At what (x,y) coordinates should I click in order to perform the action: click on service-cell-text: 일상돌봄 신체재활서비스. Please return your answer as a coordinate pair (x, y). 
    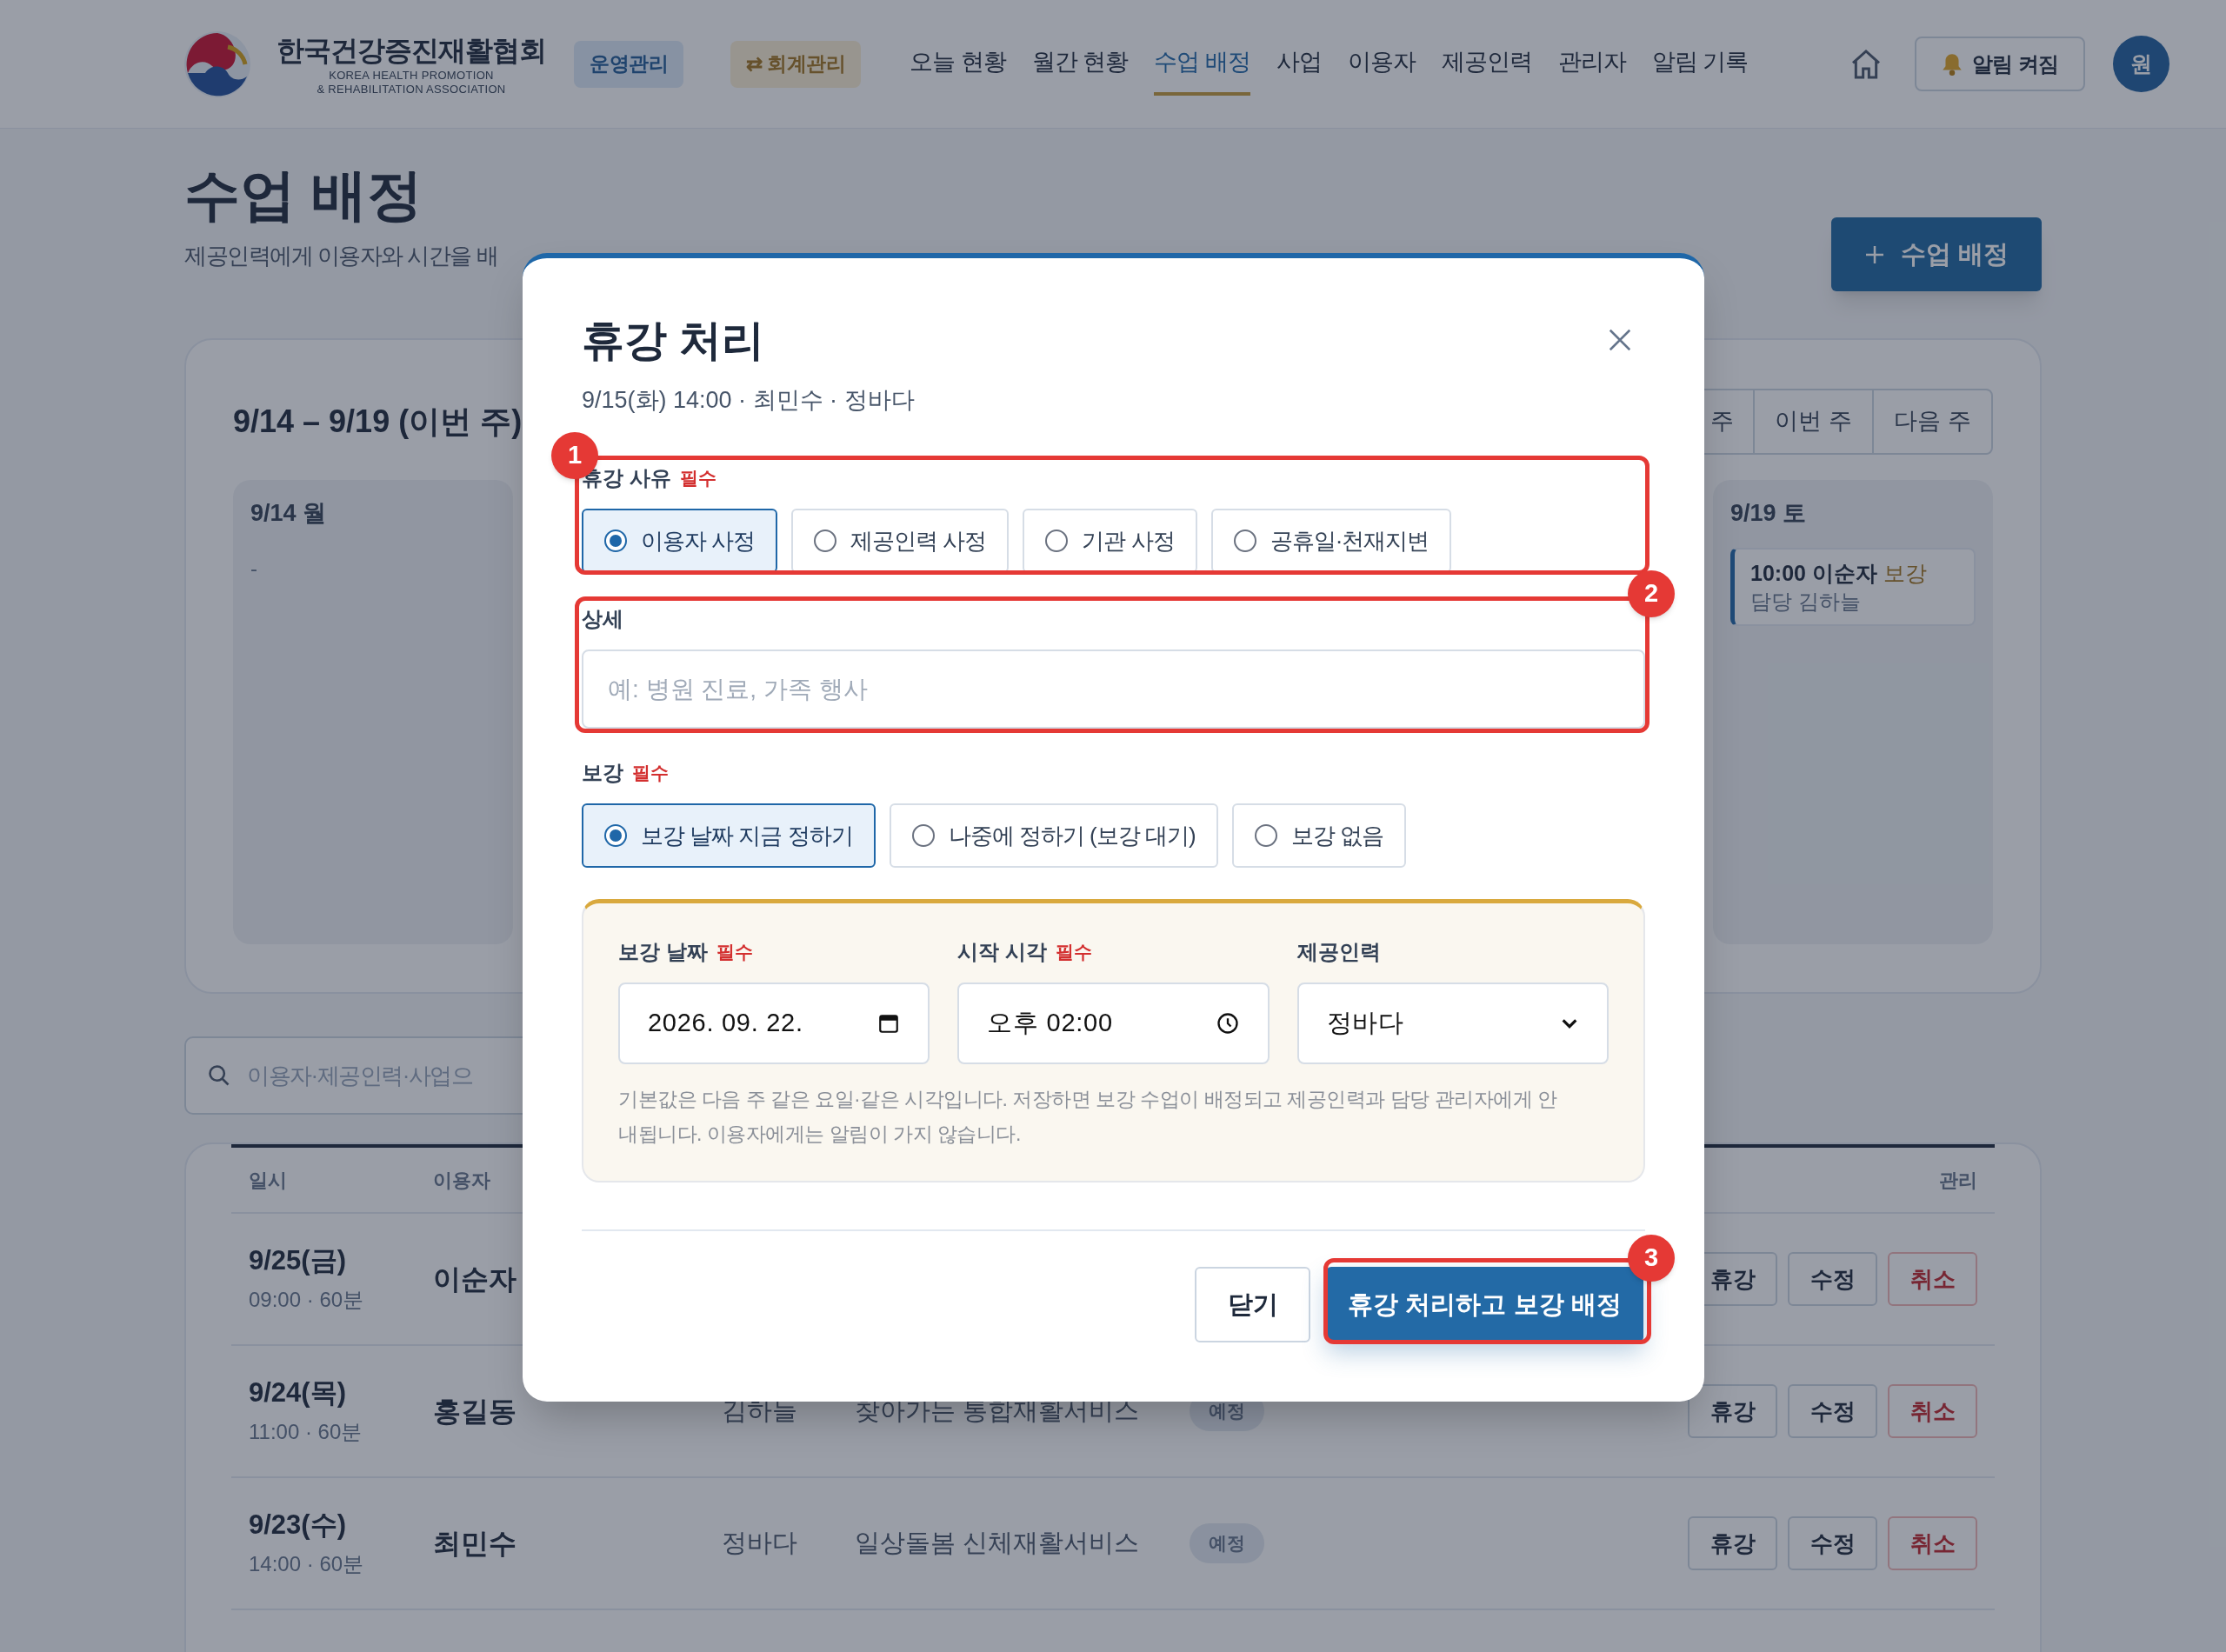
    Looking at the image, I should click on (998, 1543).